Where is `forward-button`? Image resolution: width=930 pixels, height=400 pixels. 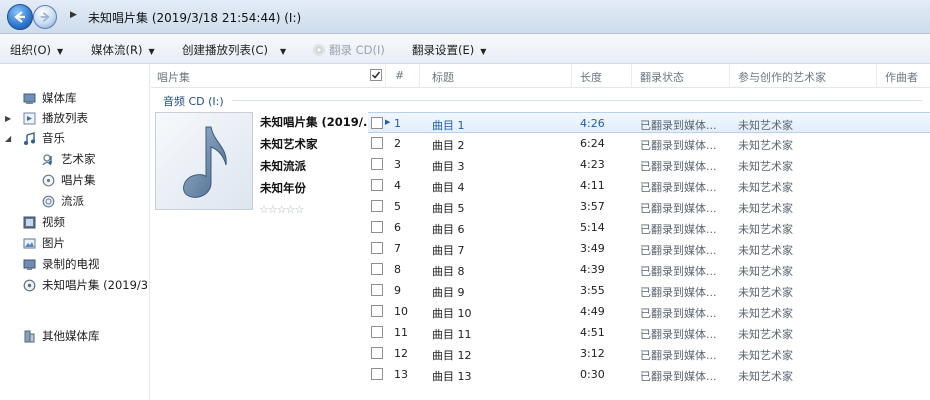 forward-button is located at coordinates (45, 17).